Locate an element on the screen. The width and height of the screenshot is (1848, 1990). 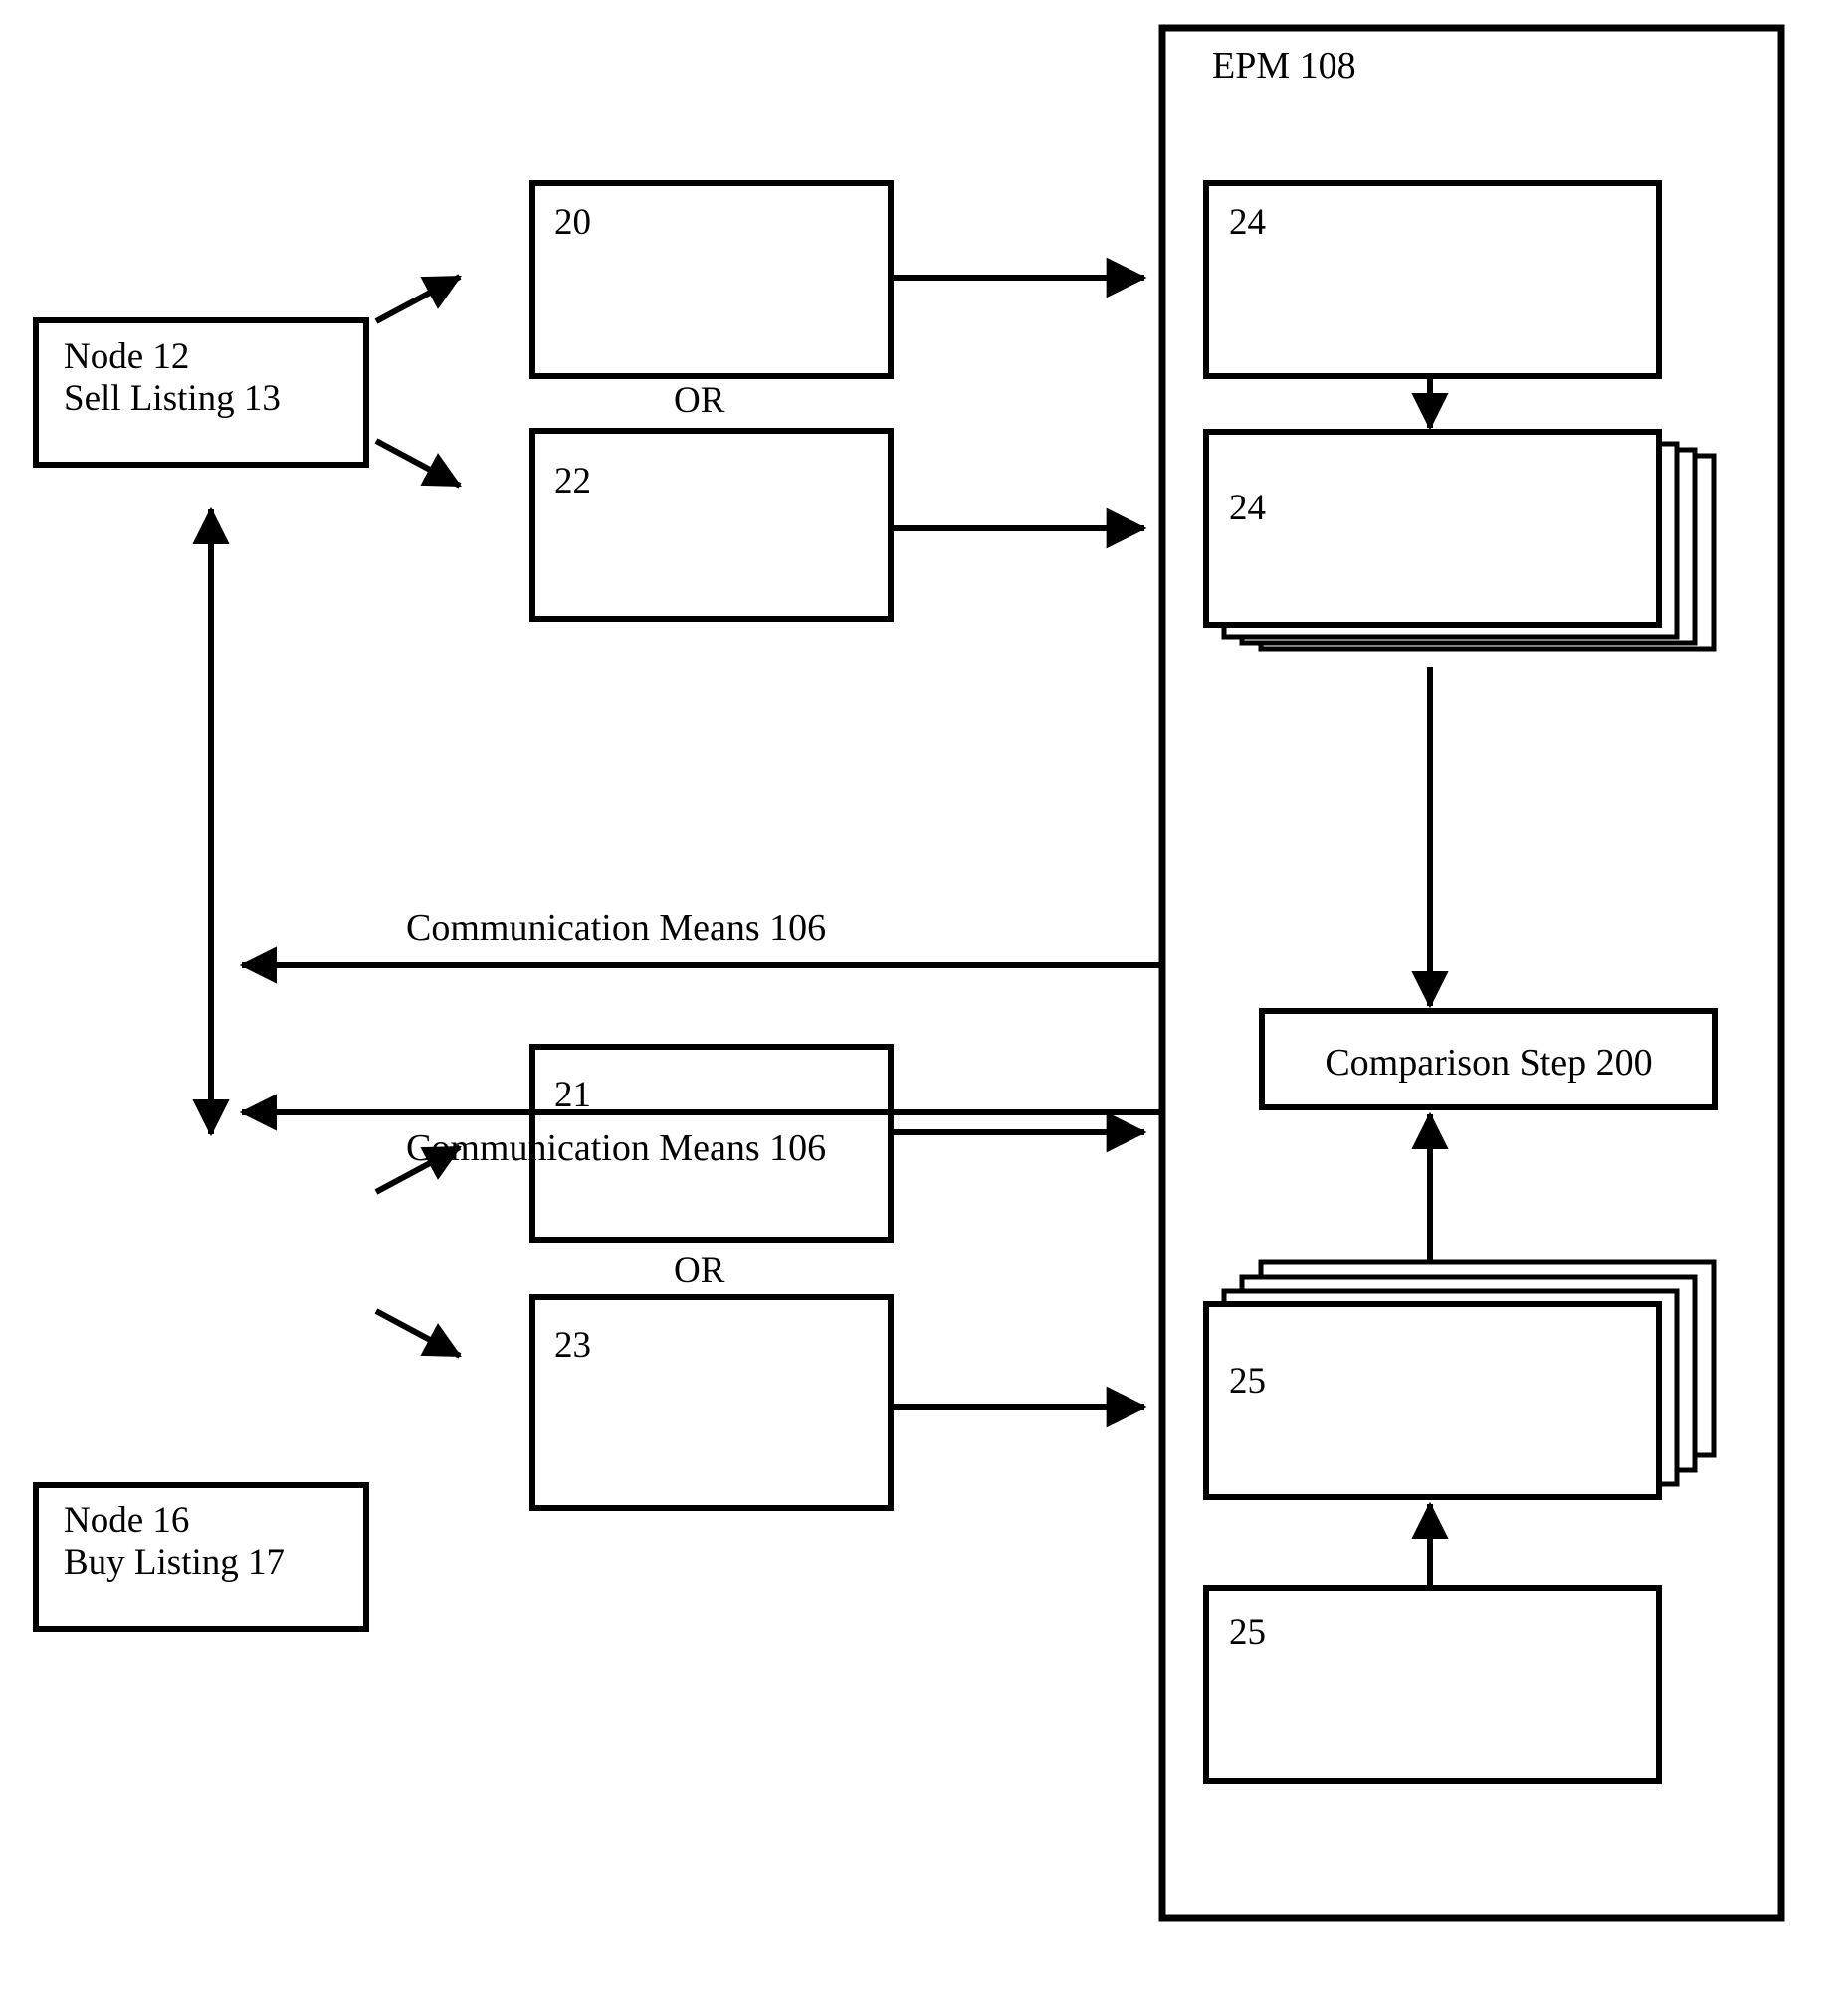
box-22-label: 22 is located at coordinates (573, 481).